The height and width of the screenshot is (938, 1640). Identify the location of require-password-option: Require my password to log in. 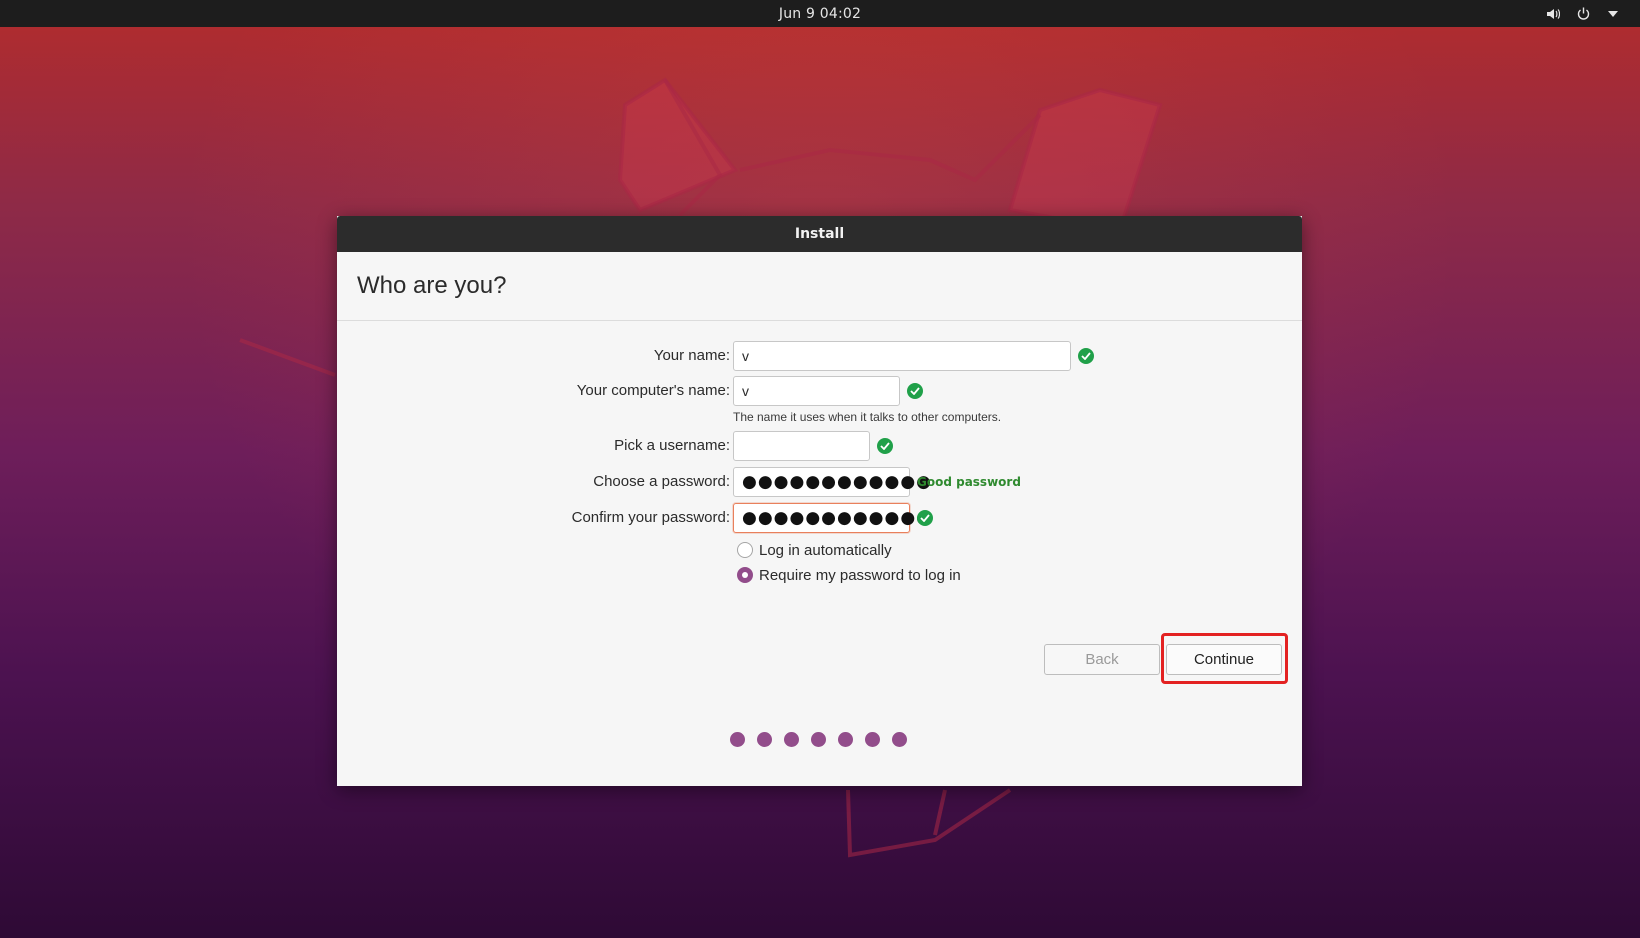
(849, 575).